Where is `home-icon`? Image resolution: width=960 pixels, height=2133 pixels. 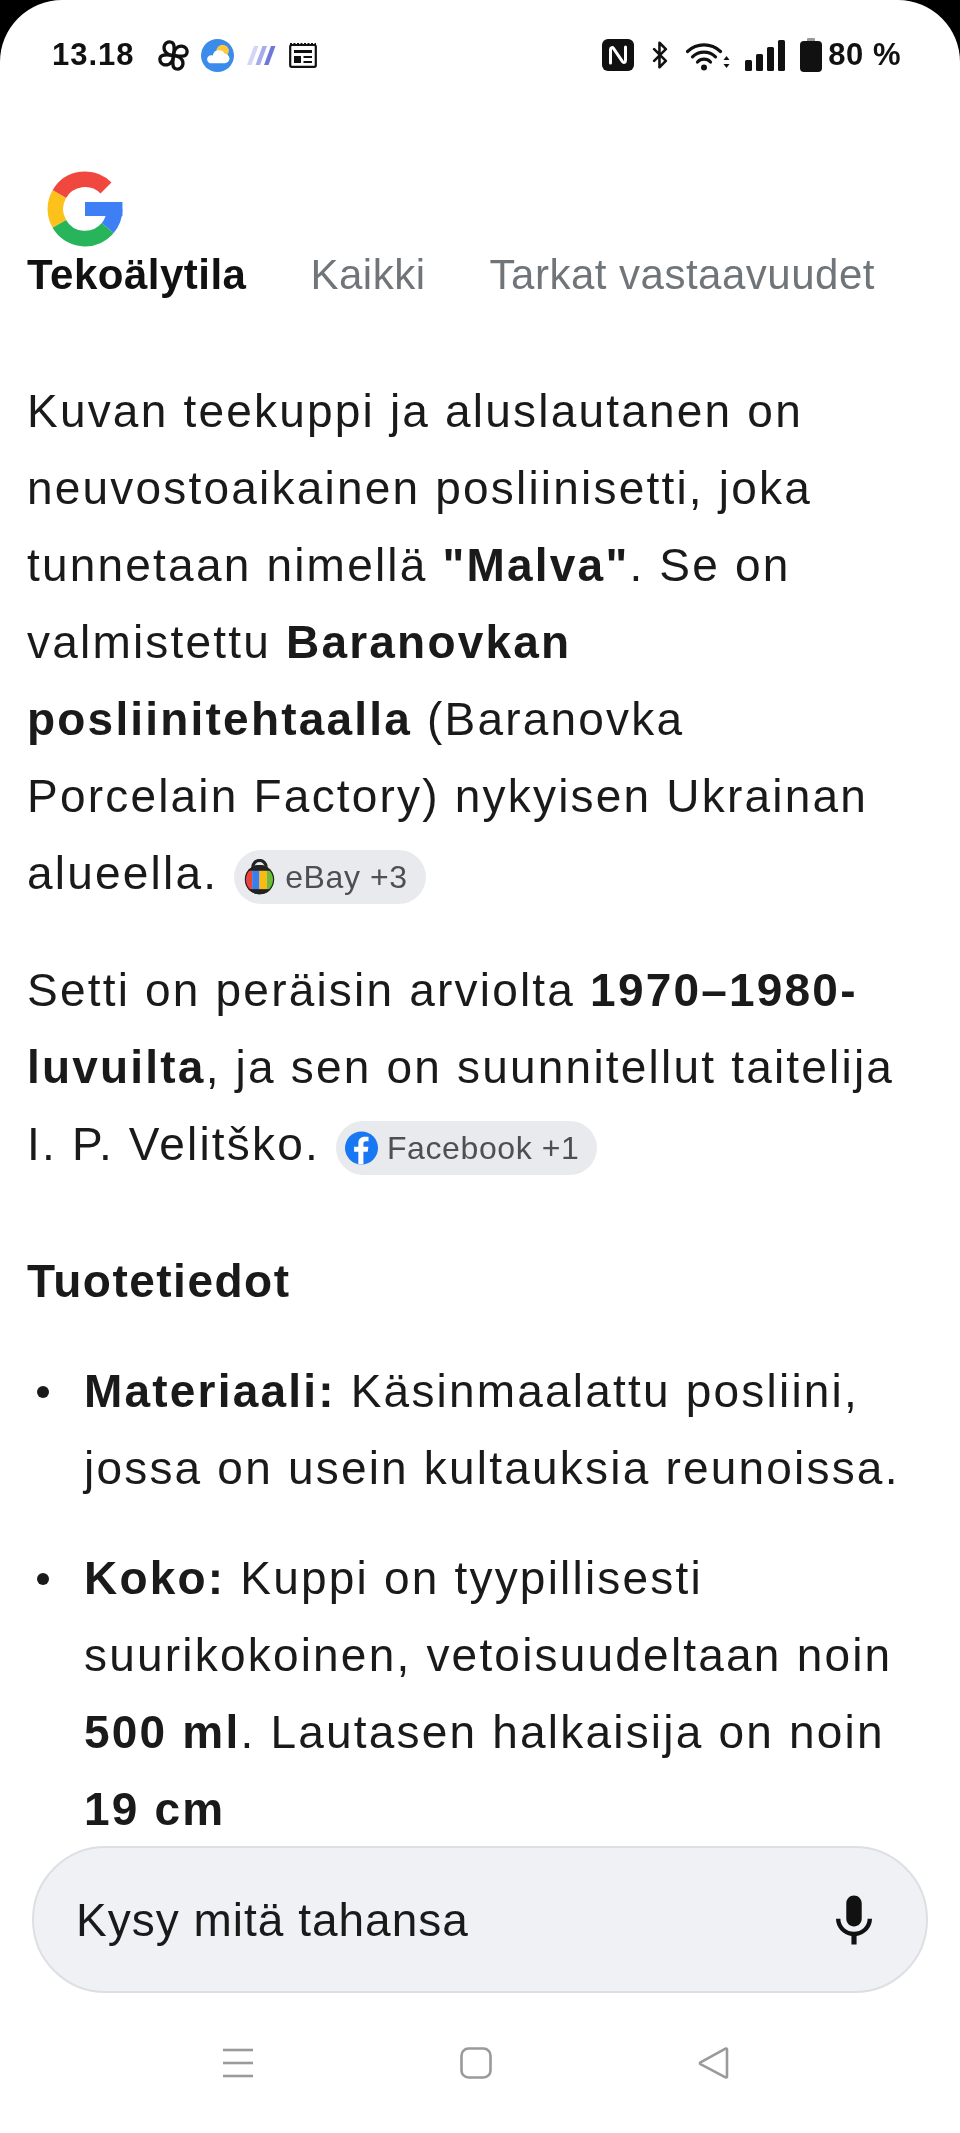
home-icon is located at coordinates (476, 2063).